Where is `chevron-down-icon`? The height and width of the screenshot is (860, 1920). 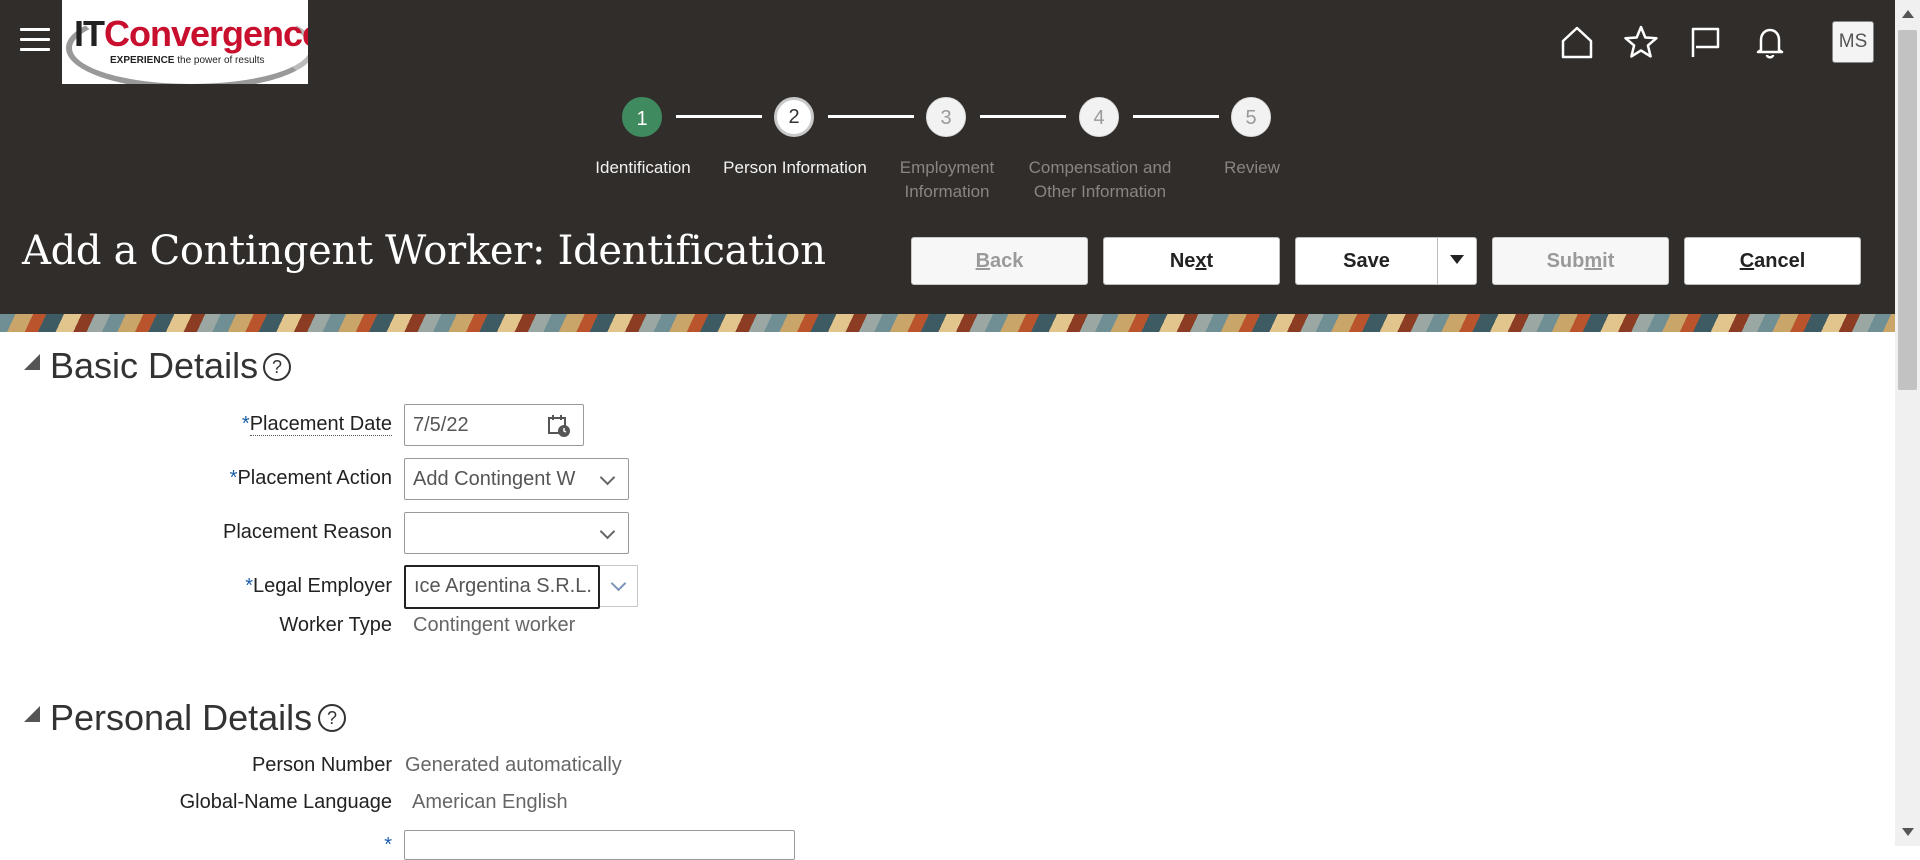 chevron-down-icon is located at coordinates (618, 583).